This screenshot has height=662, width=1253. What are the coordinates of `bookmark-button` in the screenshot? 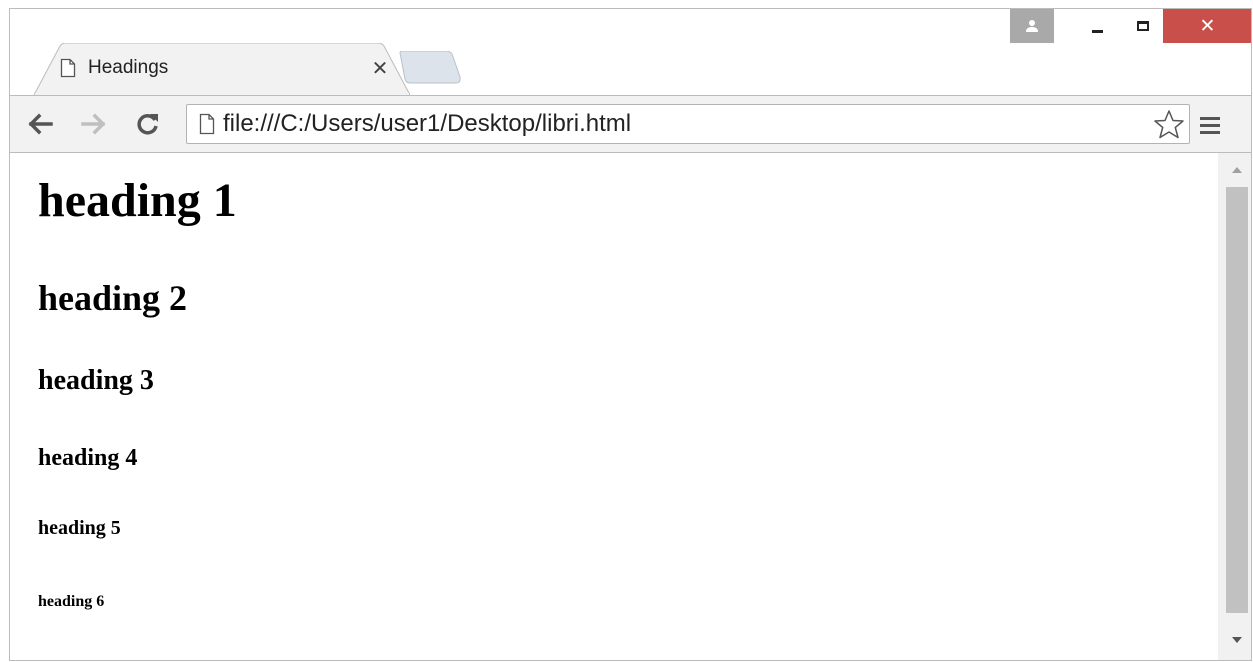 It's located at (1169, 124).